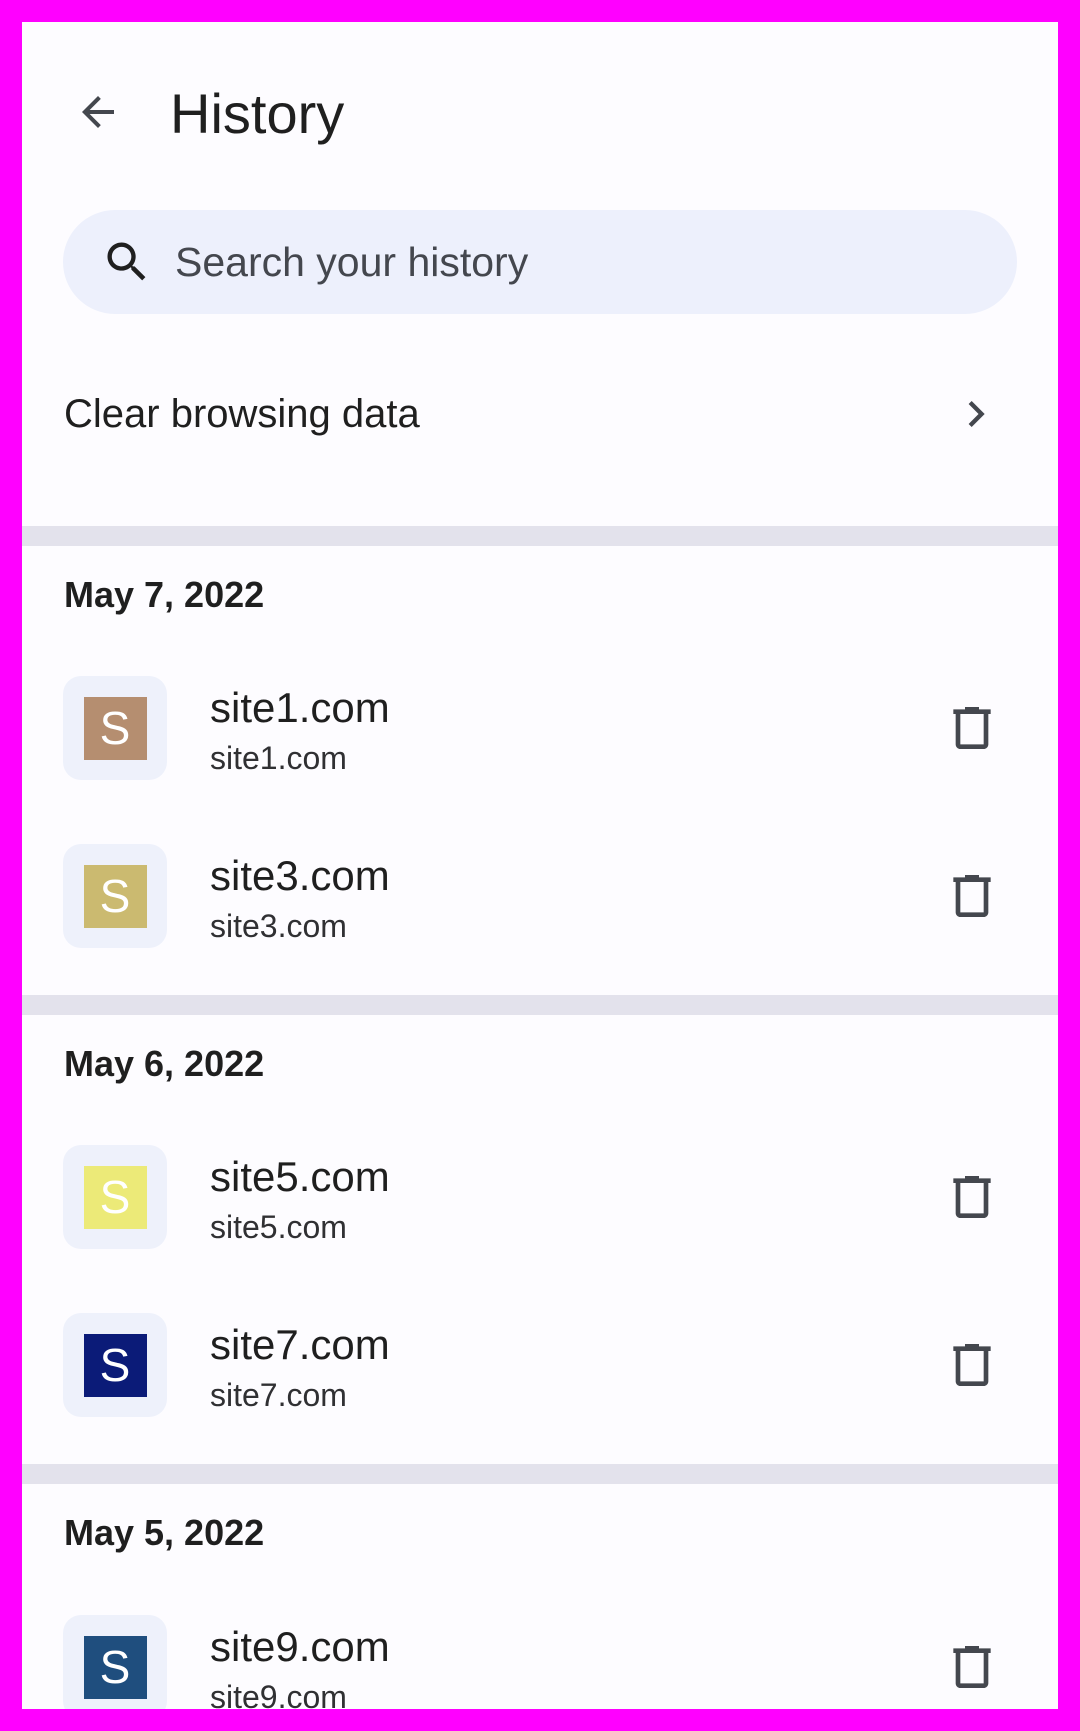 This screenshot has width=1080, height=1731. What do you see at coordinates (164, 594) in the screenshot?
I see `date-header: May 7, 2022` at bounding box center [164, 594].